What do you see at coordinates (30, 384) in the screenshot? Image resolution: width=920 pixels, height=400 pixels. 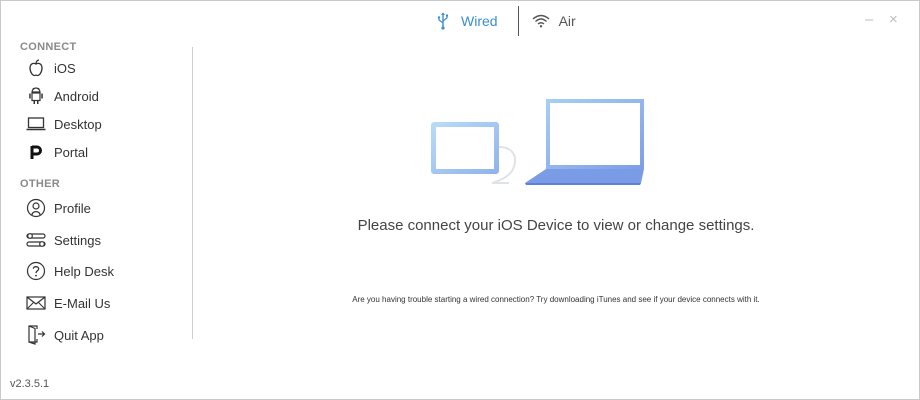 I see `version-label: v2.3.5.1` at bounding box center [30, 384].